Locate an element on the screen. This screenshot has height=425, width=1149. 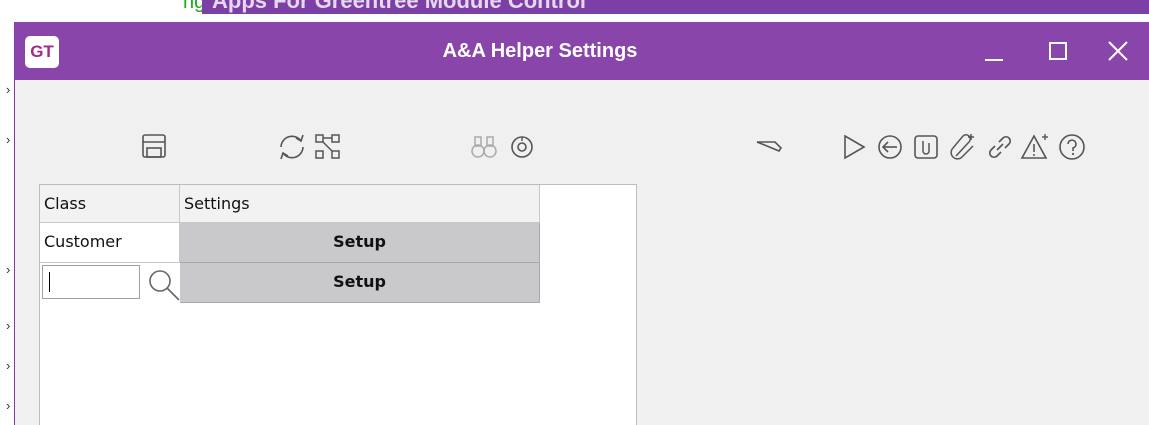
background-title-bar: Apps For Greentree Module Control is located at coordinates (675, 7).